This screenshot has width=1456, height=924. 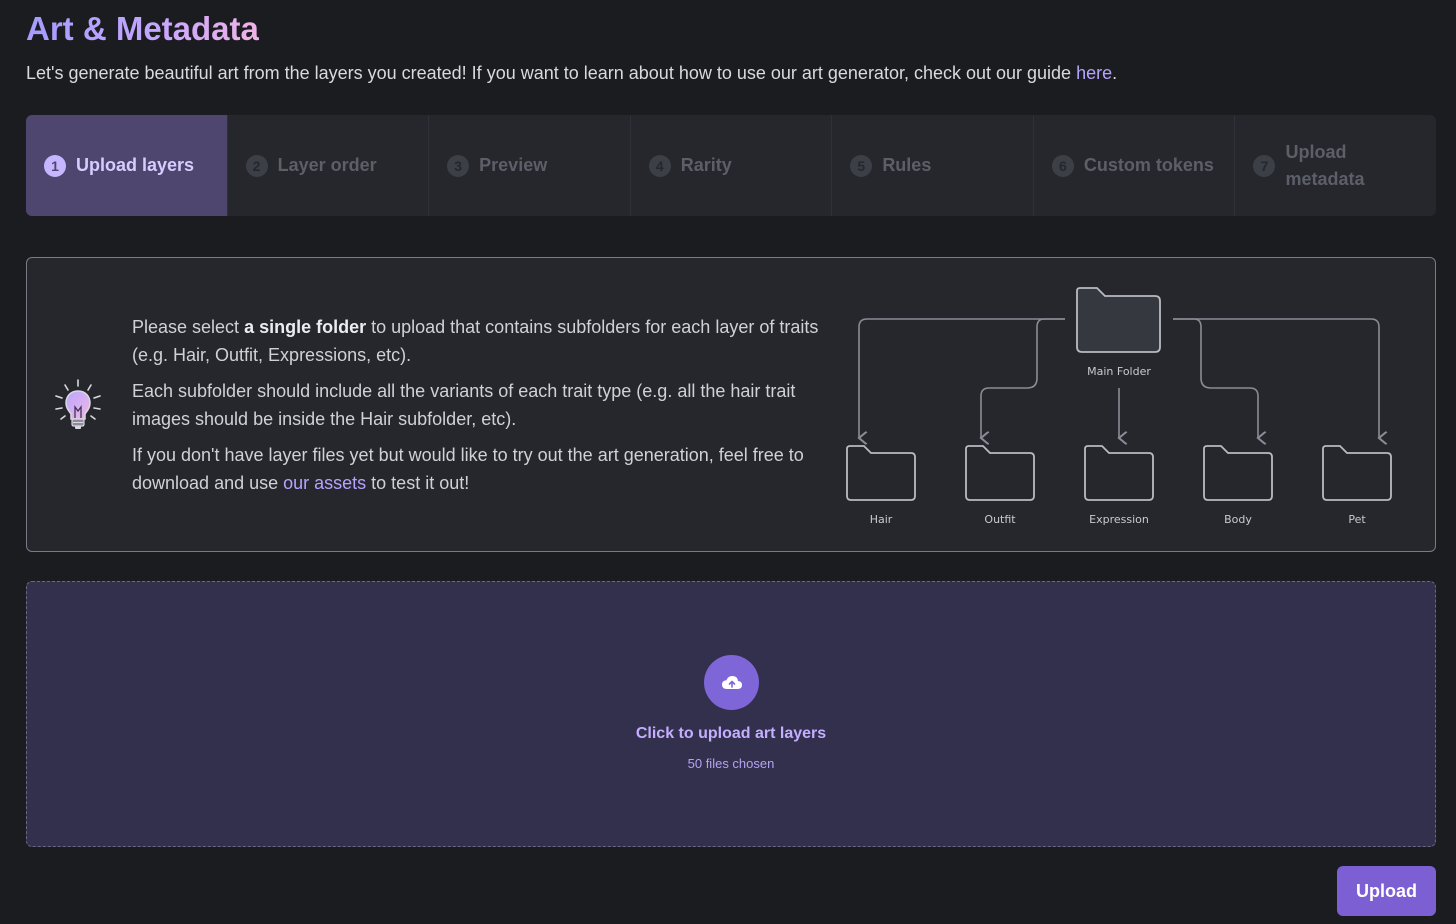 I want to click on step-number: 4, so click(x=659, y=165).